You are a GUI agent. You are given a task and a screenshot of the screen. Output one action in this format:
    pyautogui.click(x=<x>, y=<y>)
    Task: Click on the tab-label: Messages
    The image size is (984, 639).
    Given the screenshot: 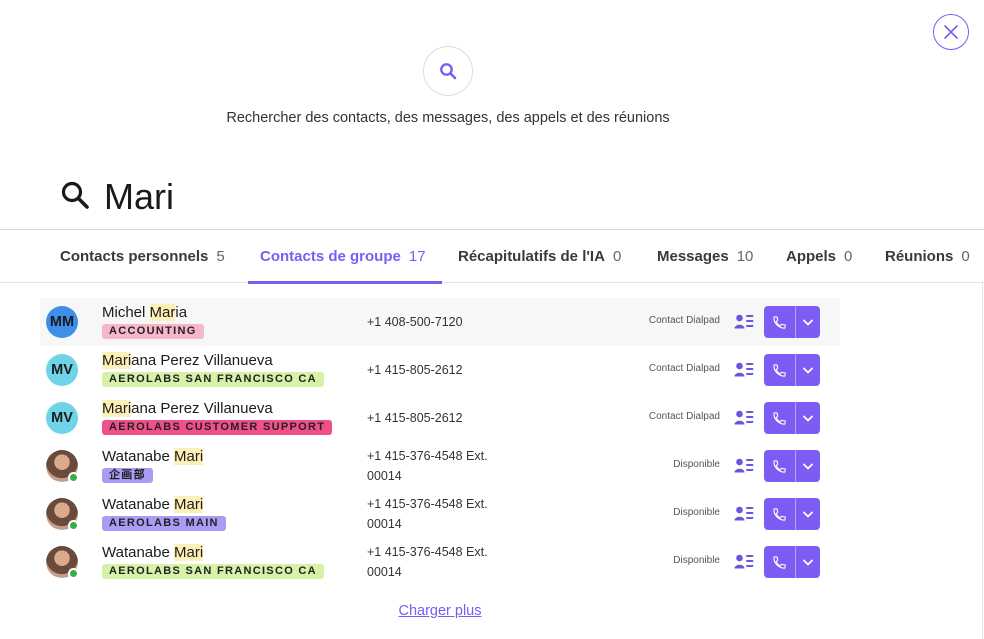 What is the action you would take?
    pyautogui.click(x=693, y=256)
    